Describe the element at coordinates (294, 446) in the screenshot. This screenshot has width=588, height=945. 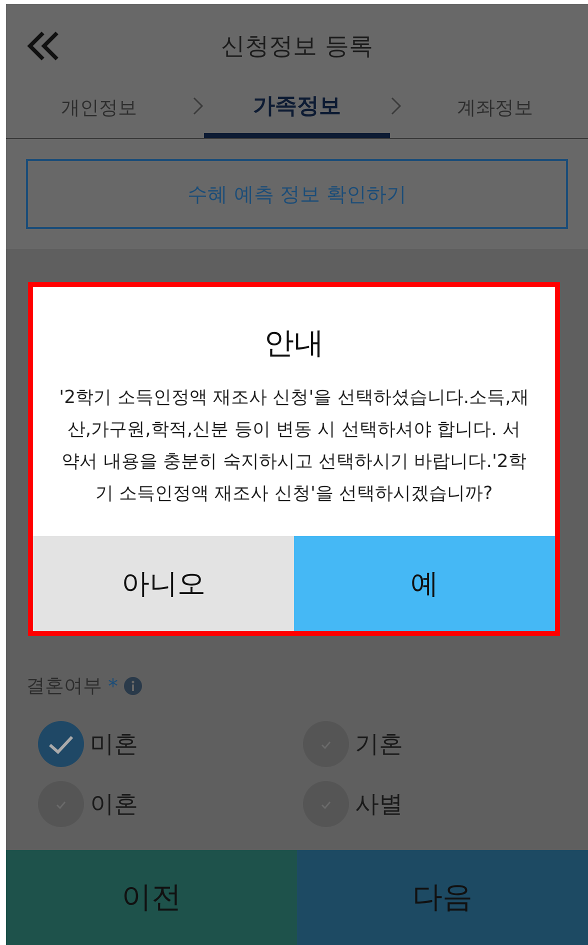
I see `dialog-message: '2학기 소득인정액 재조사 신청'을 선택하셨습니다.소득,재산,가구원,학적,신분 등이 변동 시 선택하셔야 합니다. 서약서 내용을 충분히 숙지하시고 선택하시기 바랍니다.'2학기 소득인정액 재조사 신청'을 선택하시겠습니까?` at that location.